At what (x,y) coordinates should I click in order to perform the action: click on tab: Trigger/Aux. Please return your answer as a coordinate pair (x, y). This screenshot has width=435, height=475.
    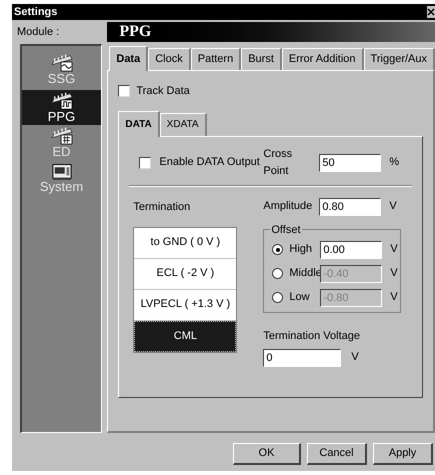
    Looking at the image, I should click on (399, 59).